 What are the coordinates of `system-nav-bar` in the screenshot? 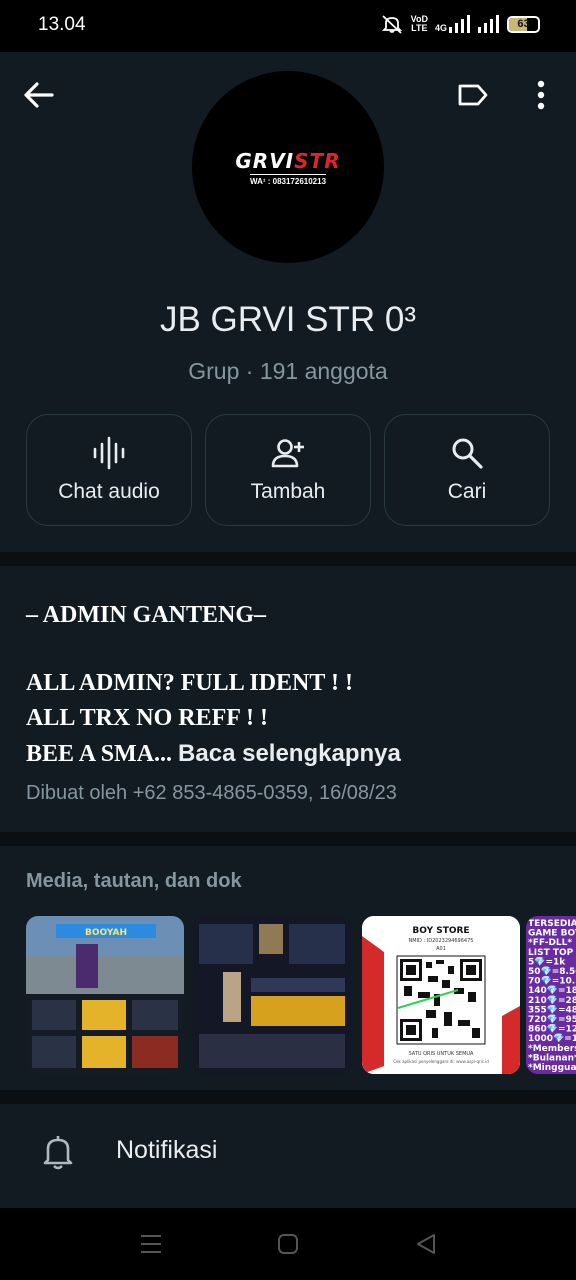 It's located at (288, 1244).